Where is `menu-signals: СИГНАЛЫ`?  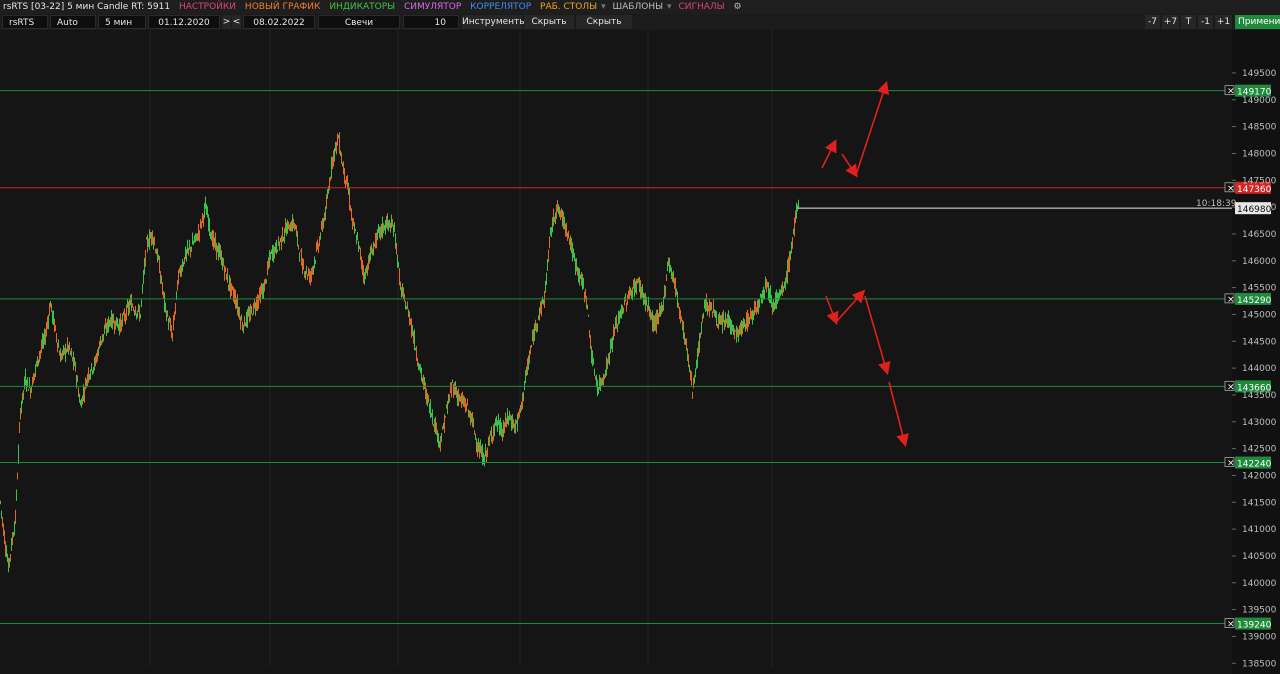 menu-signals: СИГНАЛЫ is located at coordinates (701, 7).